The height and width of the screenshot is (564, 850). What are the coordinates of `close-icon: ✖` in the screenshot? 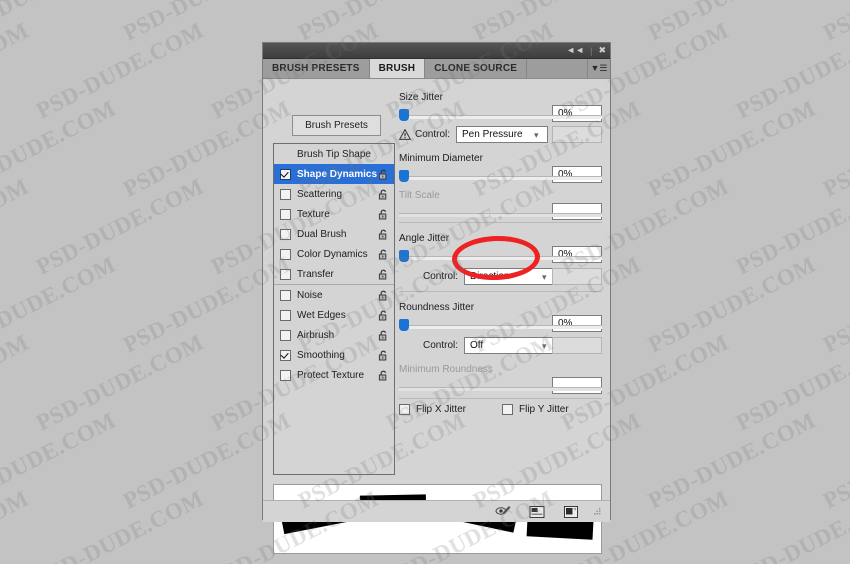 It's located at (602, 50).